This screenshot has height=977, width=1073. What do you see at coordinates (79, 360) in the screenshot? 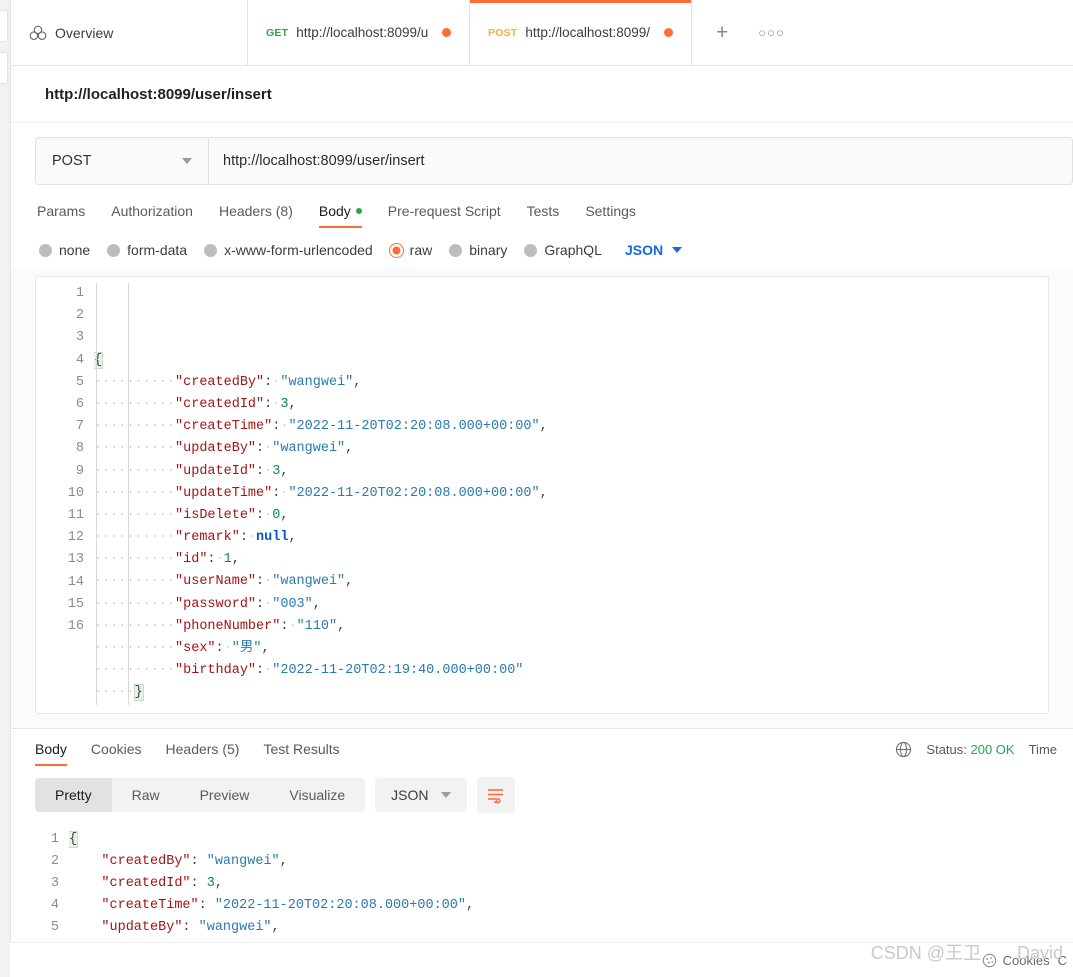
I see `line-number: 4` at bounding box center [79, 360].